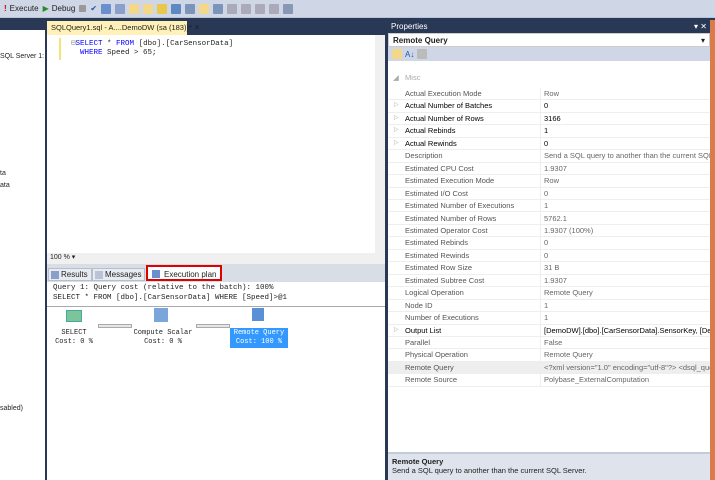 The width and height of the screenshot is (715, 480). I want to click on grid-icon, so click(55, 275).